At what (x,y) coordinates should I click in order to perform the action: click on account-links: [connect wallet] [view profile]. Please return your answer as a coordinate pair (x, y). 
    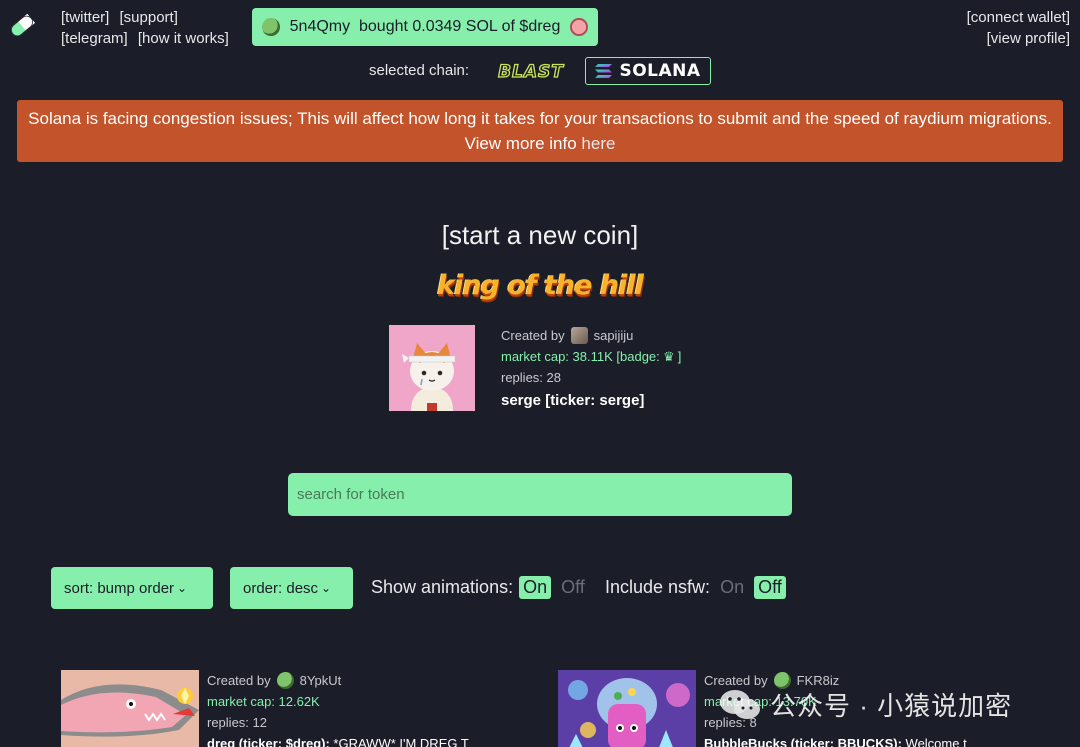
    Looking at the image, I should click on (1018, 28).